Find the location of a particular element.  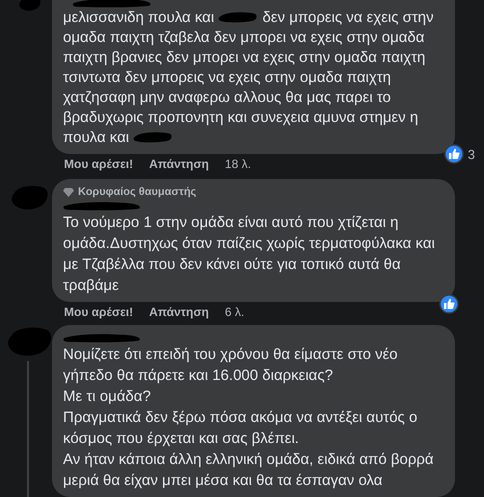

comment-text: Το νούμερο 1 στην ομάδα είναι αυτό που χτίζεται η ομάδα.Δυστηχως όταν παίζεις χωρίς τερματοφύλακα και με Τζαβέλλα που δεν κάνει ούτε για τοπικό αυτά θα τραβάμε is located at coordinates (249, 254).